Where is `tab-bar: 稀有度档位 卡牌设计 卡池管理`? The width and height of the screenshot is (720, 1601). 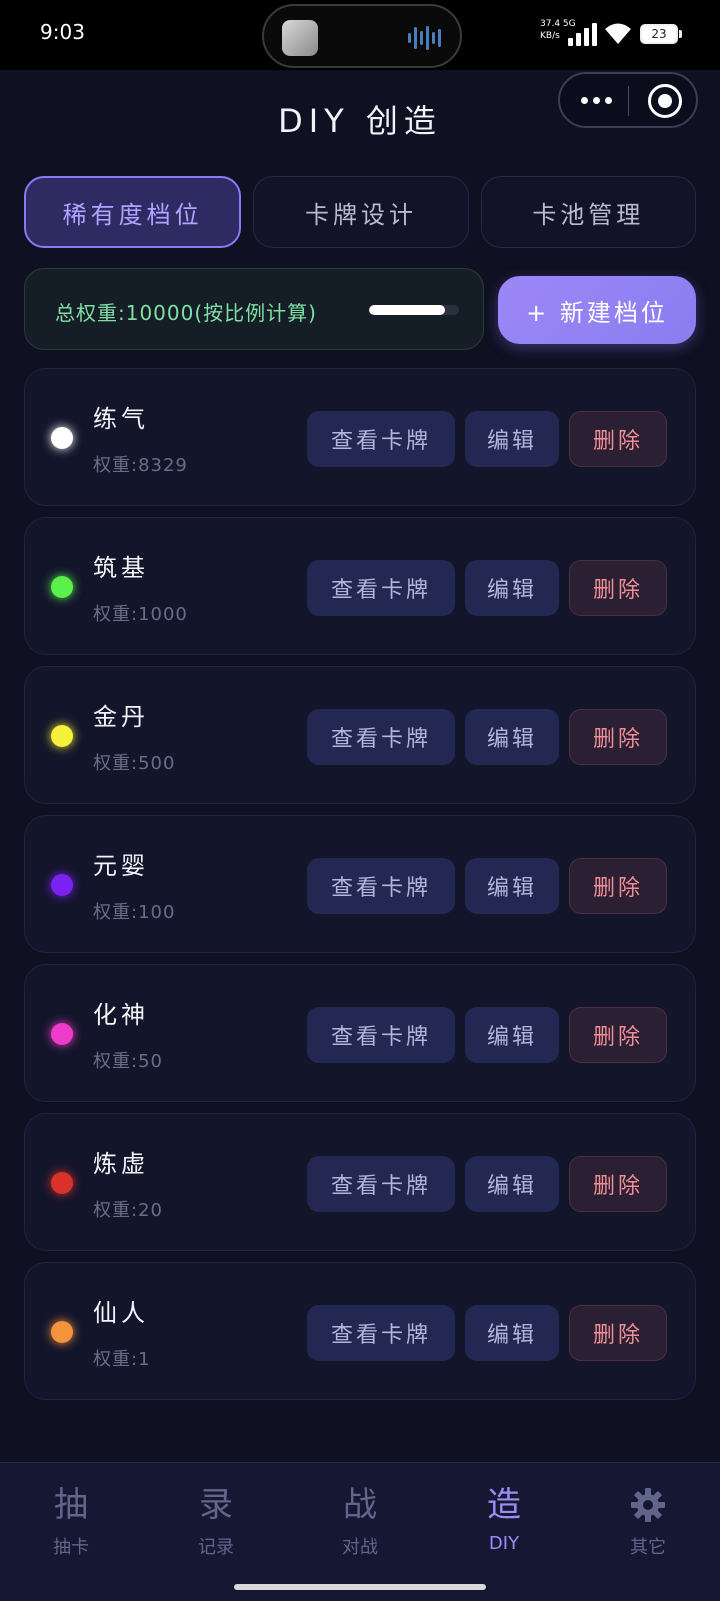 tab-bar: 稀有度档位 卡牌设计 卡池管理 is located at coordinates (360, 212).